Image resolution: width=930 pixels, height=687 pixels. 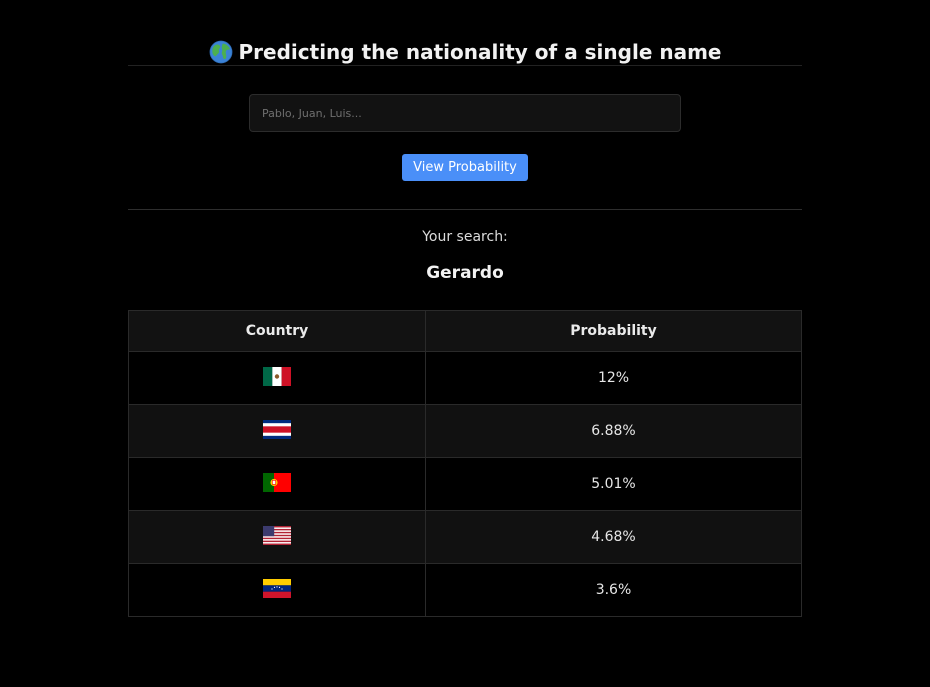 I want to click on button-wrapper: View Probability, so click(x=465, y=167).